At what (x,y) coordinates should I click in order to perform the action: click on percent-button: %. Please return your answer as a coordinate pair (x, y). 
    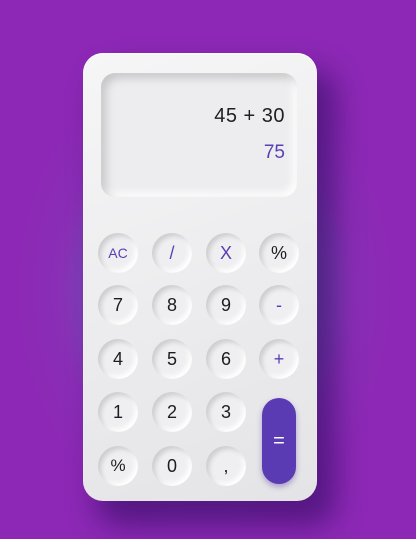
    Looking at the image, I should click on (279, 253).